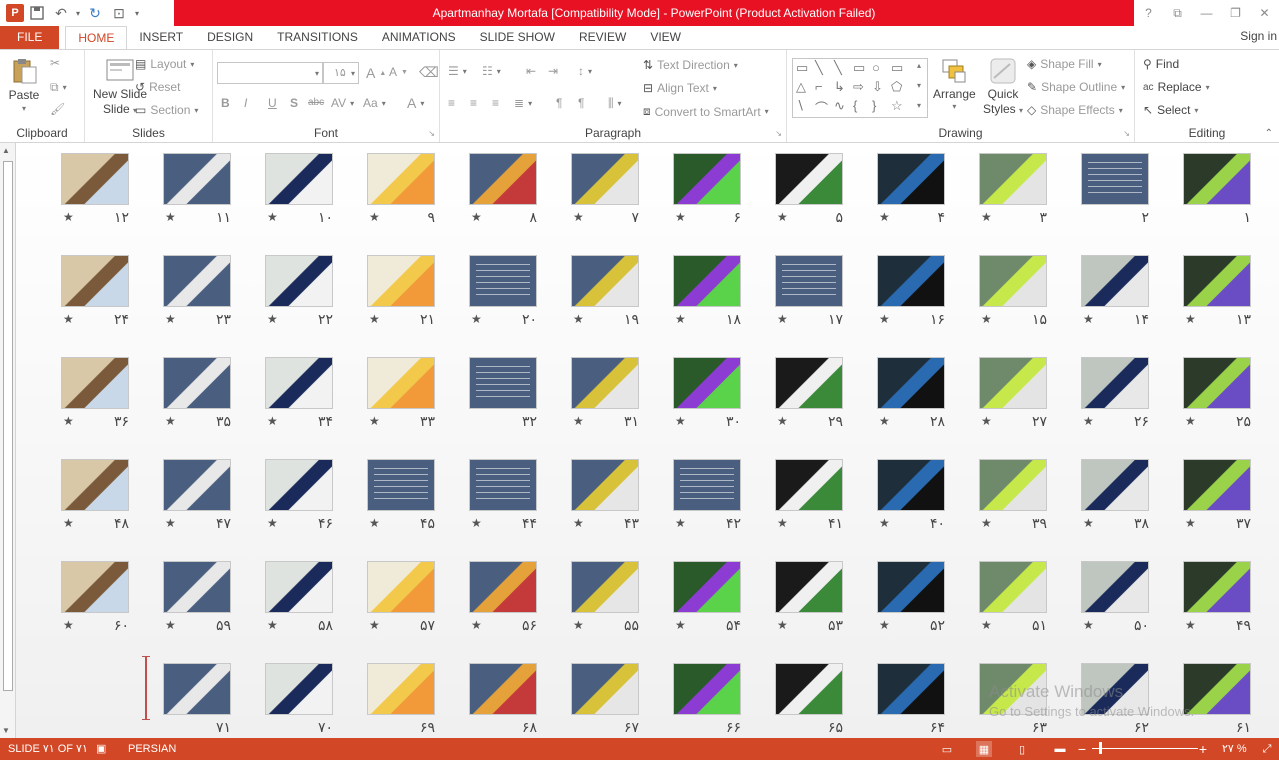 Image resolution: width=1279 pixels, height=760 pixels. I want to click on redo-icon: ↻, so click(95, 13).